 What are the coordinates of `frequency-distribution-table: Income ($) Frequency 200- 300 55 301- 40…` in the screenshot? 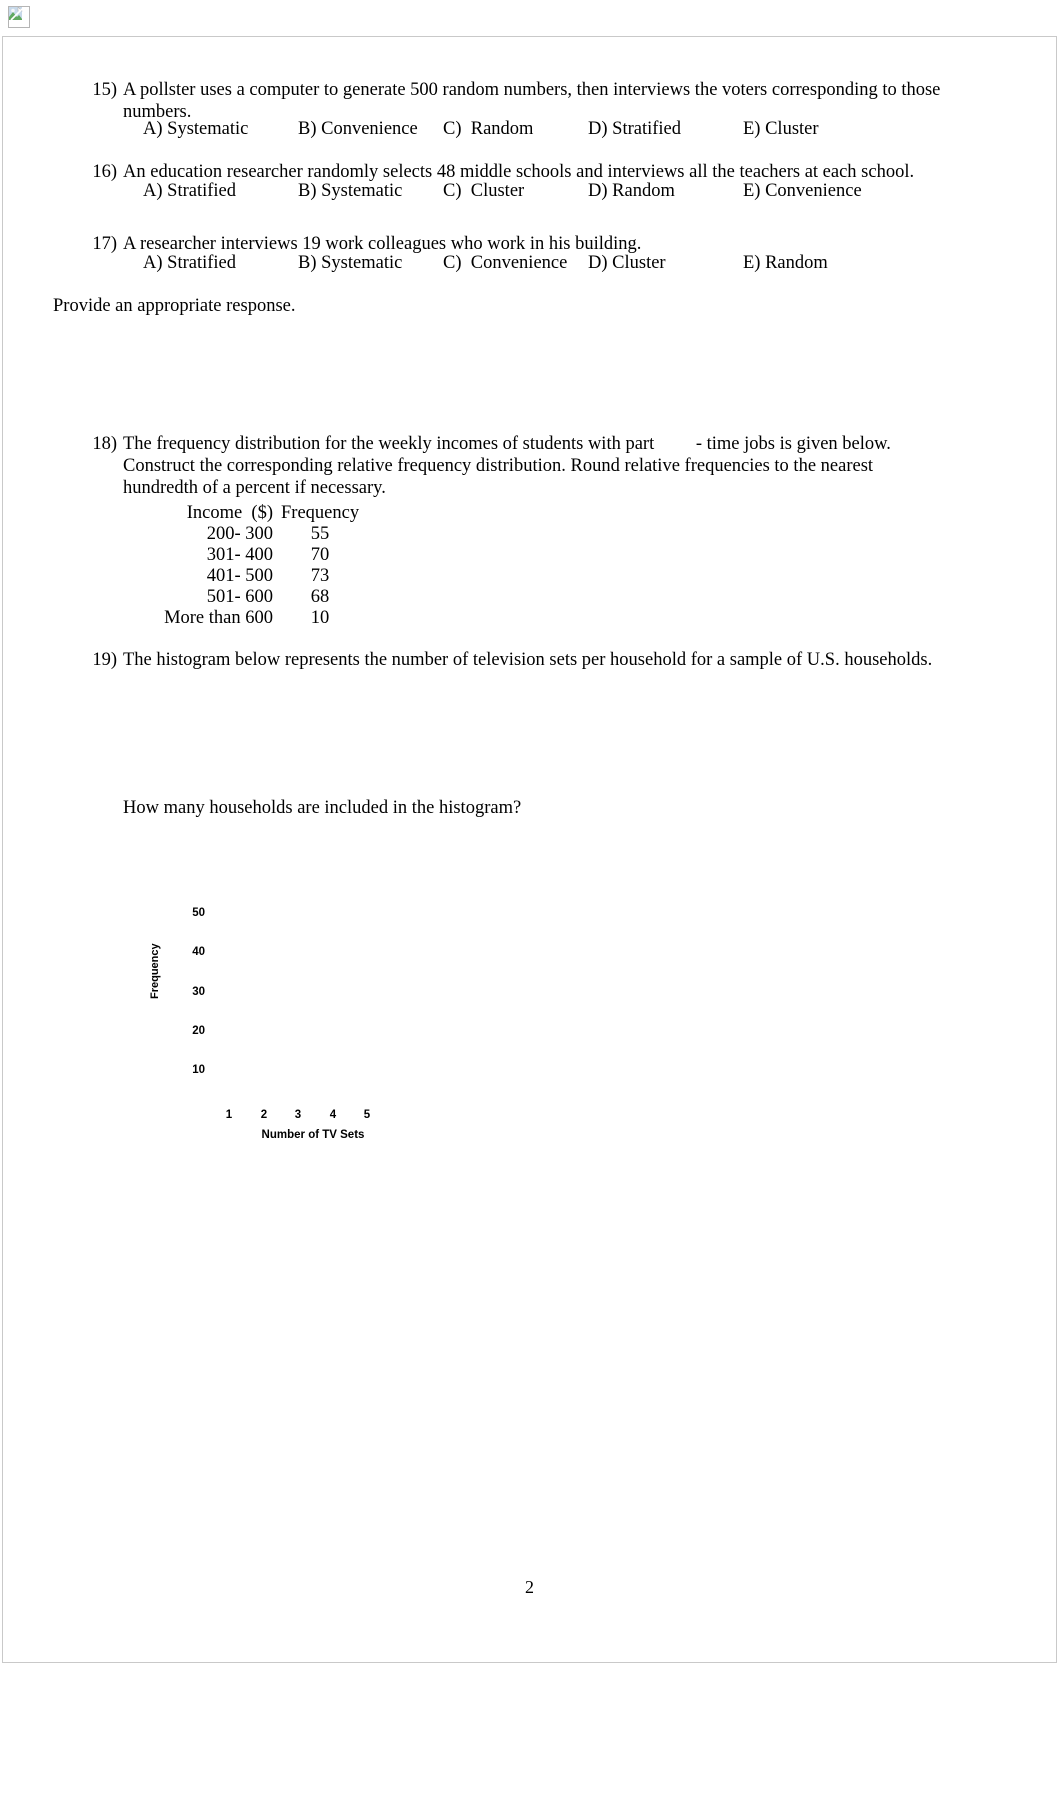 It's located at (256, 566).